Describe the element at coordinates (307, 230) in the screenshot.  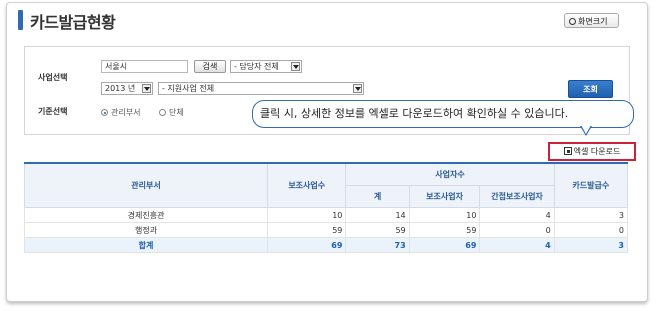
I see `cell-subsidy-projects: 59` at that location.